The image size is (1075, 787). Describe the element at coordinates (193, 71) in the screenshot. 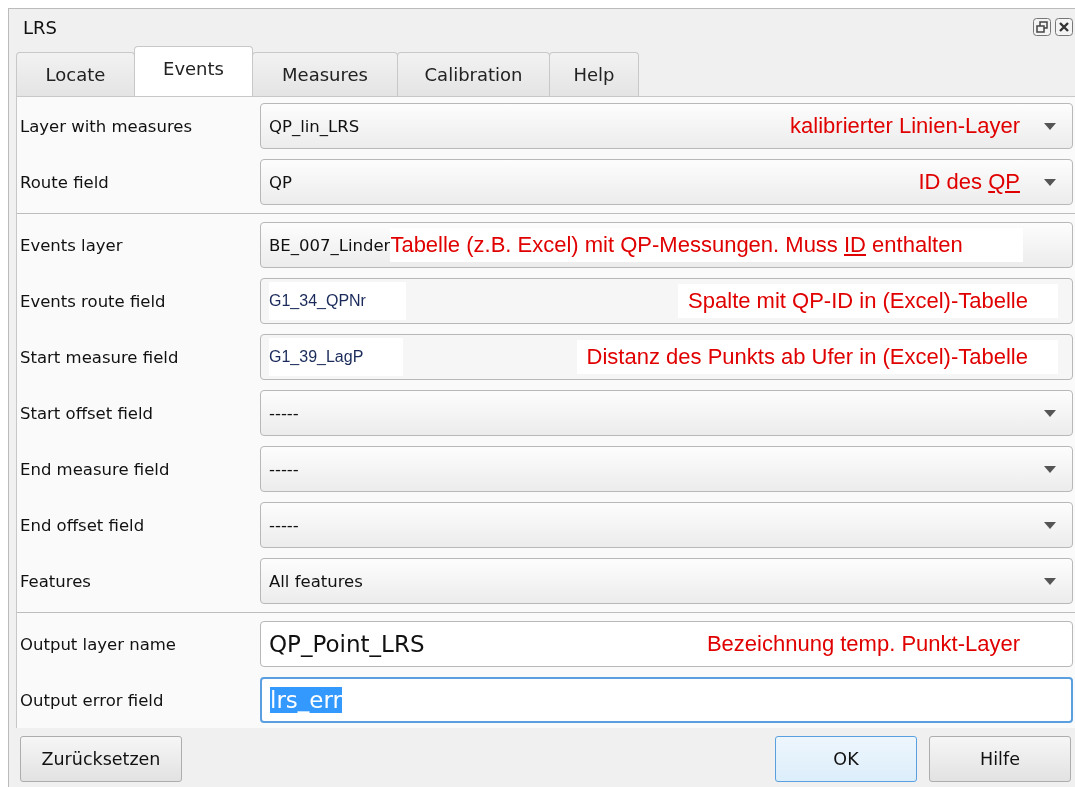

I see `tab: Events` at that location.